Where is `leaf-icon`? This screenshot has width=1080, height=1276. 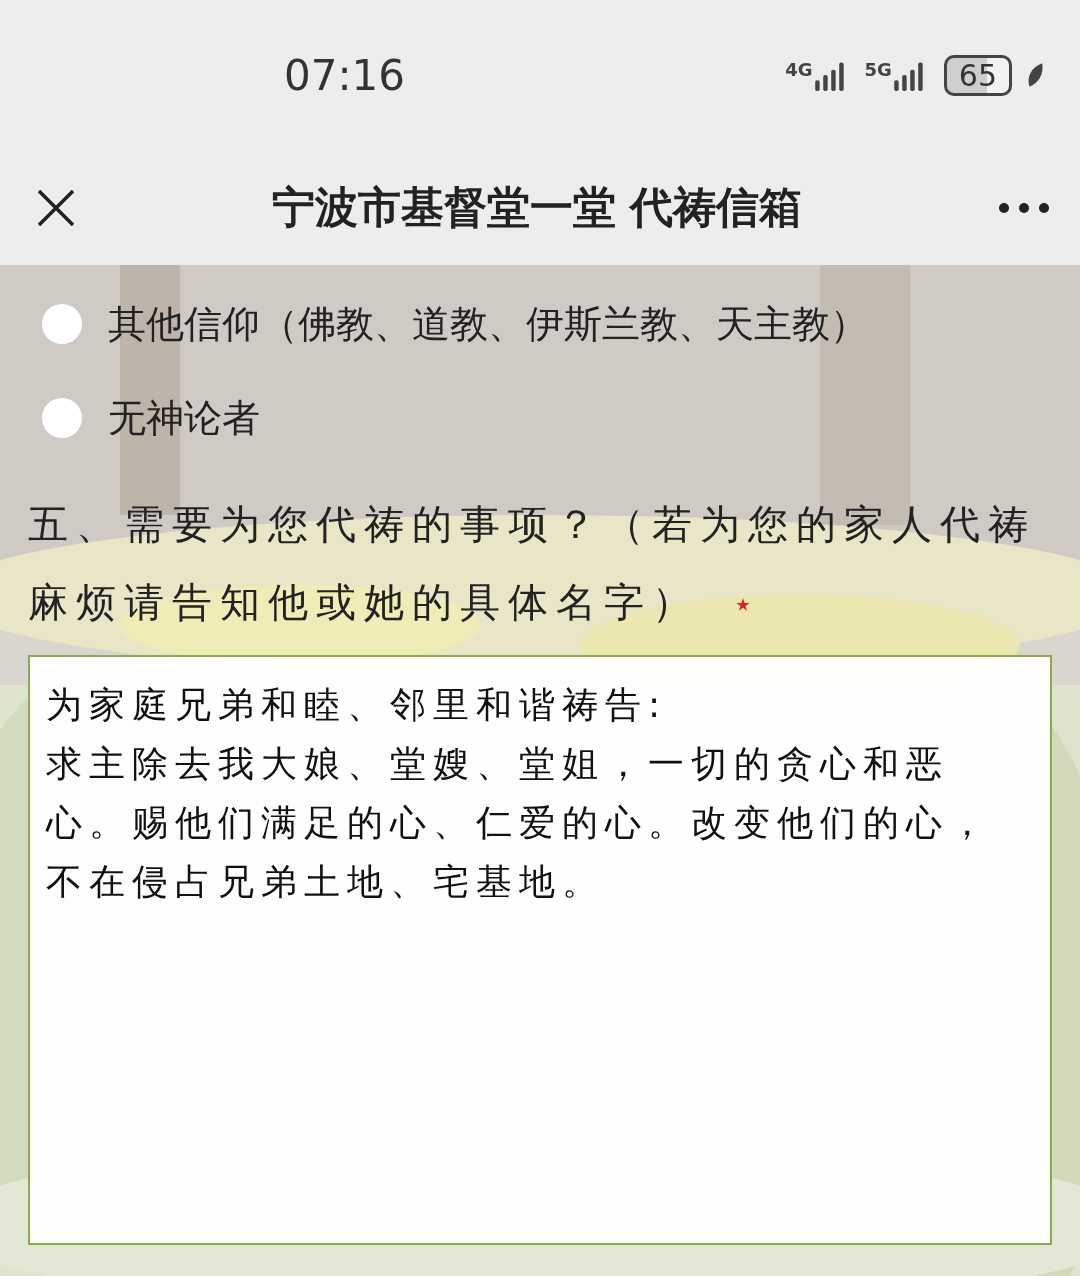
leaf-icon is located at coordinates (1035, 75).